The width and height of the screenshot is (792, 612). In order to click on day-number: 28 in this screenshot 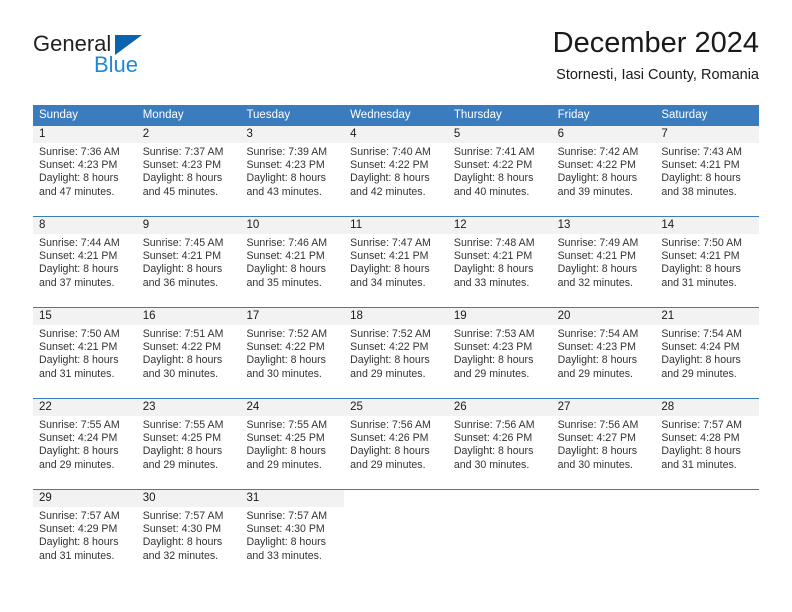, I will do `click(668, 407)`.